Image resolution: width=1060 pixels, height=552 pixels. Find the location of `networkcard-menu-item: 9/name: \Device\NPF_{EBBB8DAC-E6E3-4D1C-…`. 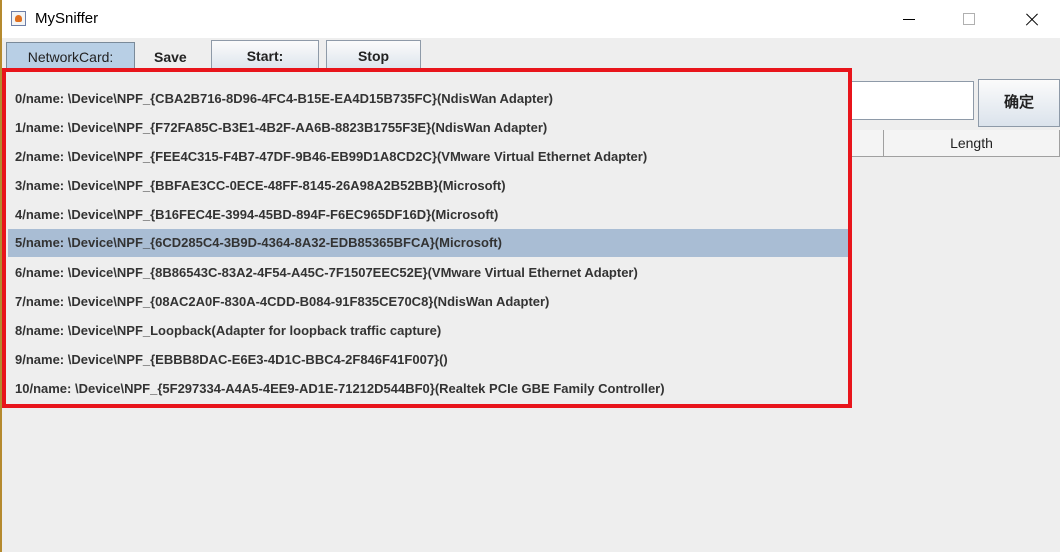

networkcard-menu-item: 9/name: \Device\NPF_{EBBB8DAC-E6E3-4D1C-… is located at coordinates (428, 360).